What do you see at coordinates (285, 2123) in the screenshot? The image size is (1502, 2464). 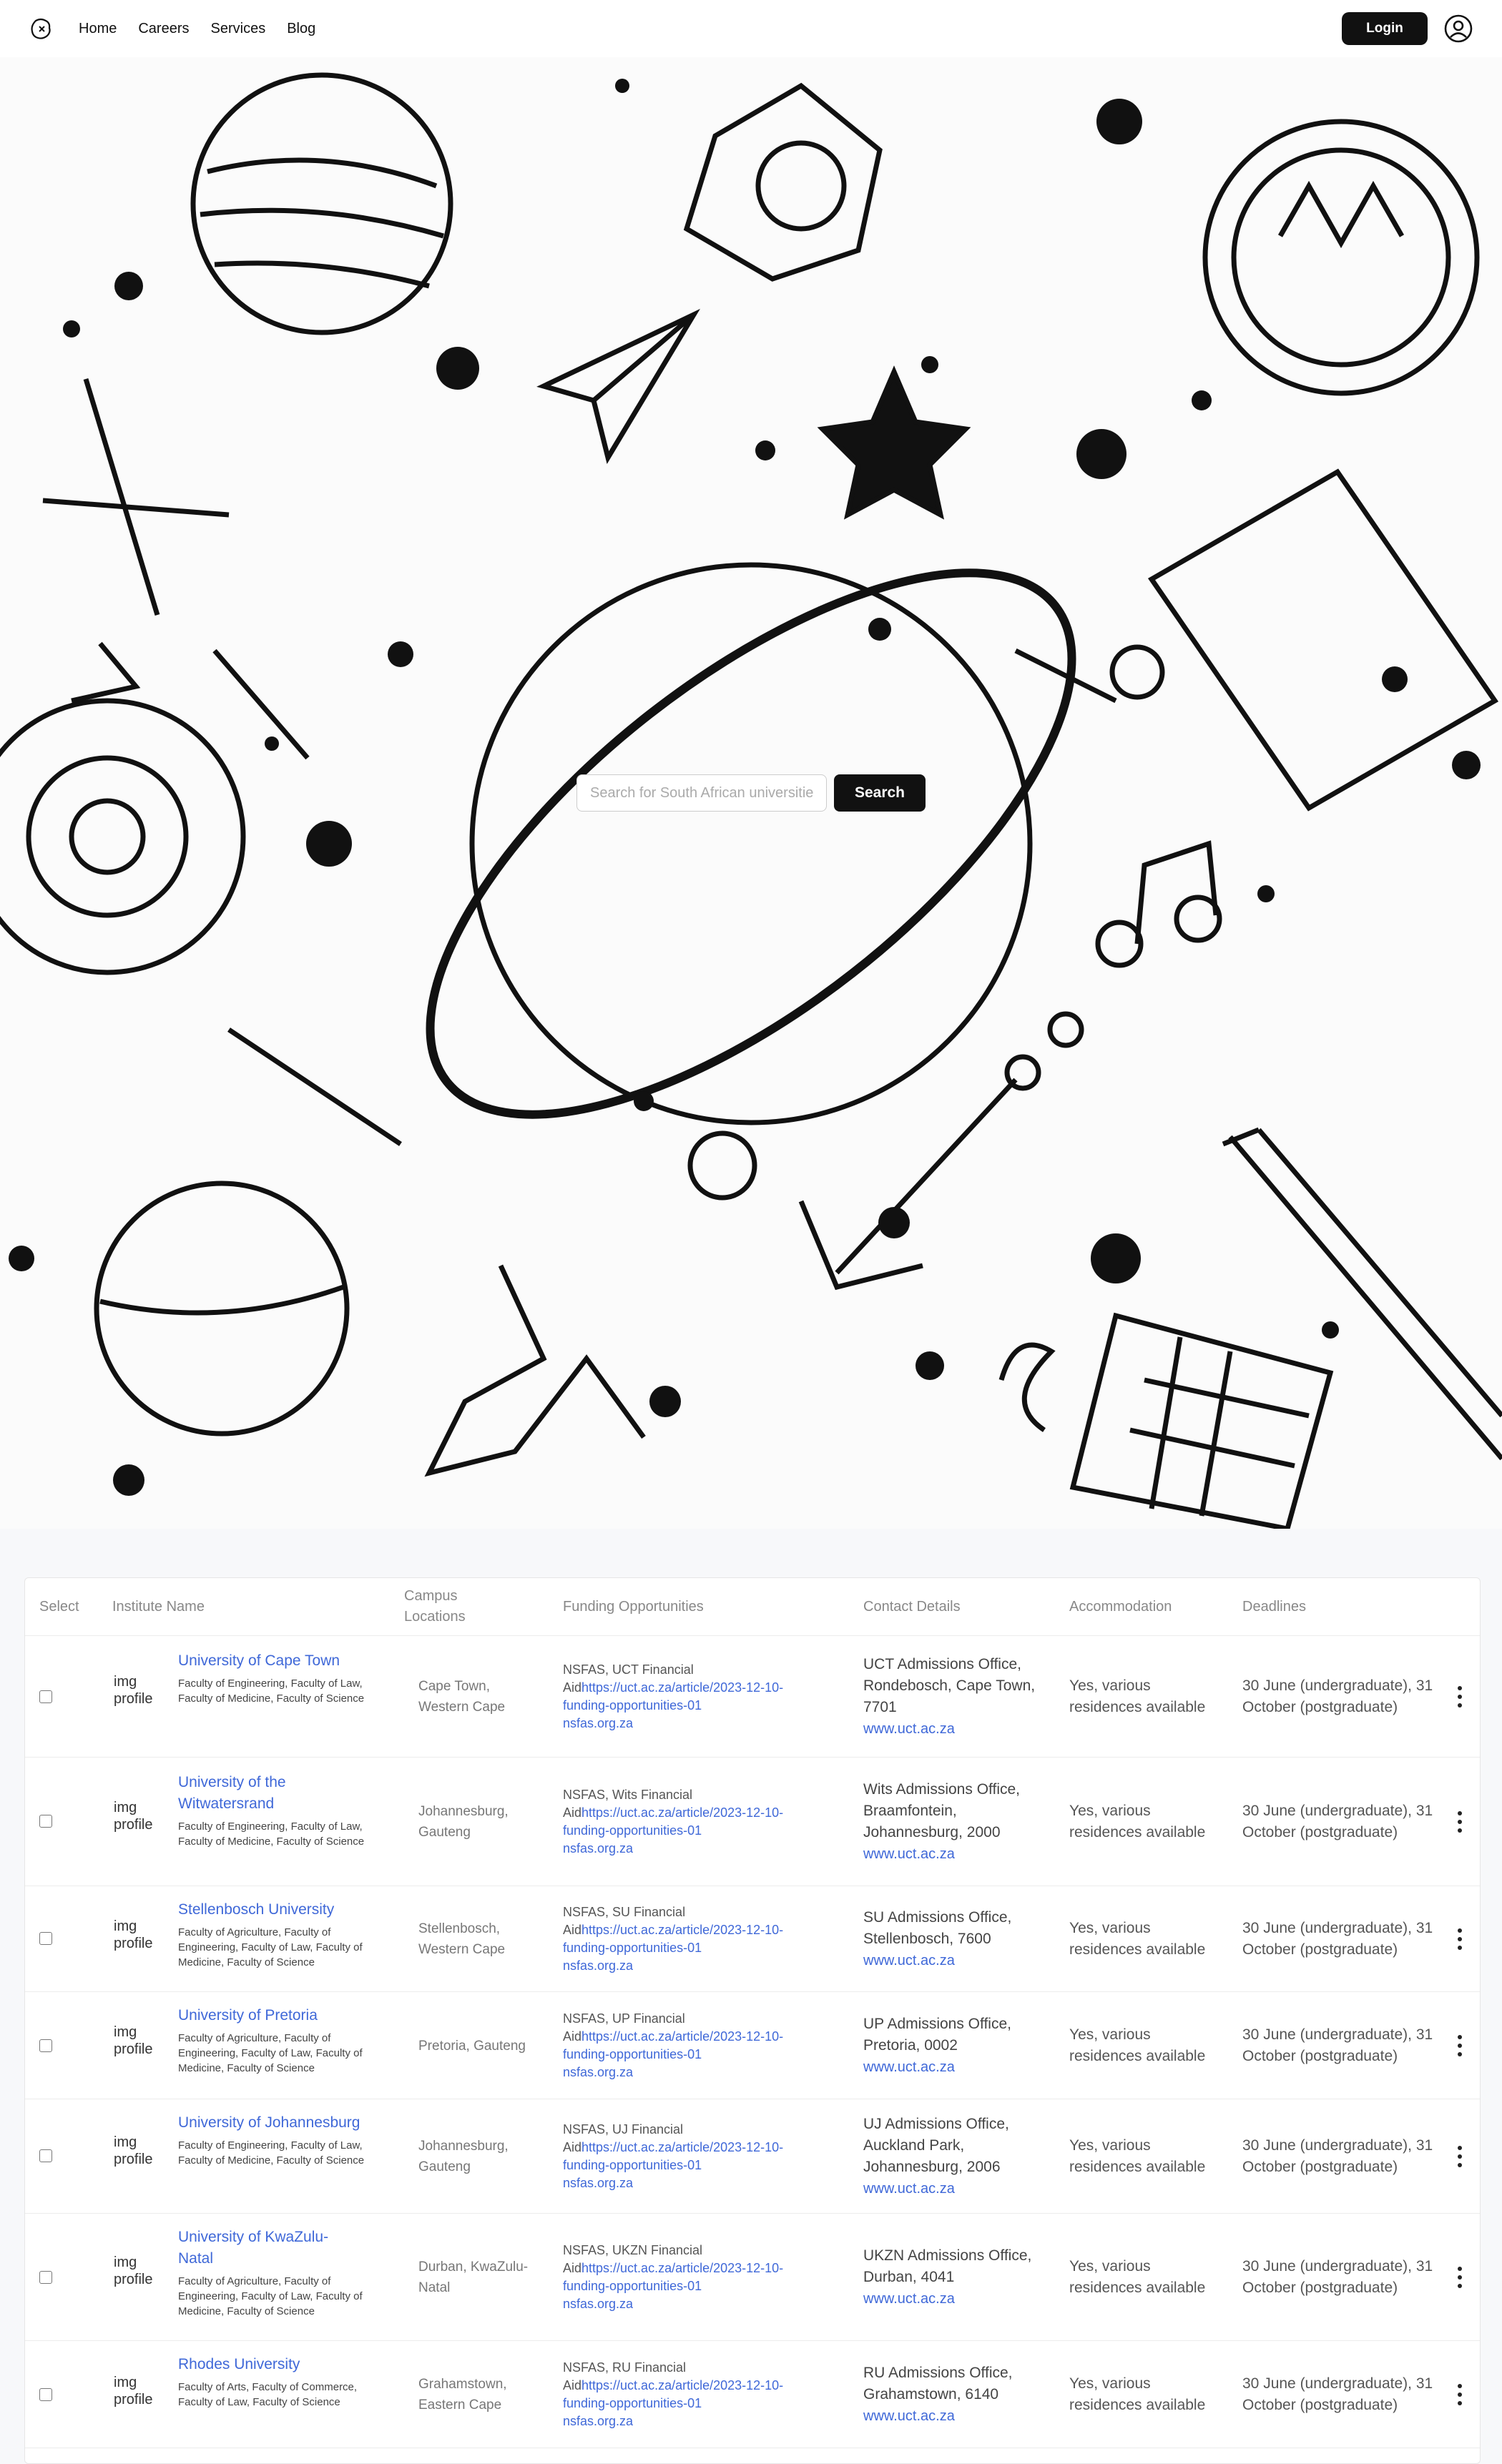 I see `university-name-link: University of Johannesburg` at bounding box center [285, 2123].